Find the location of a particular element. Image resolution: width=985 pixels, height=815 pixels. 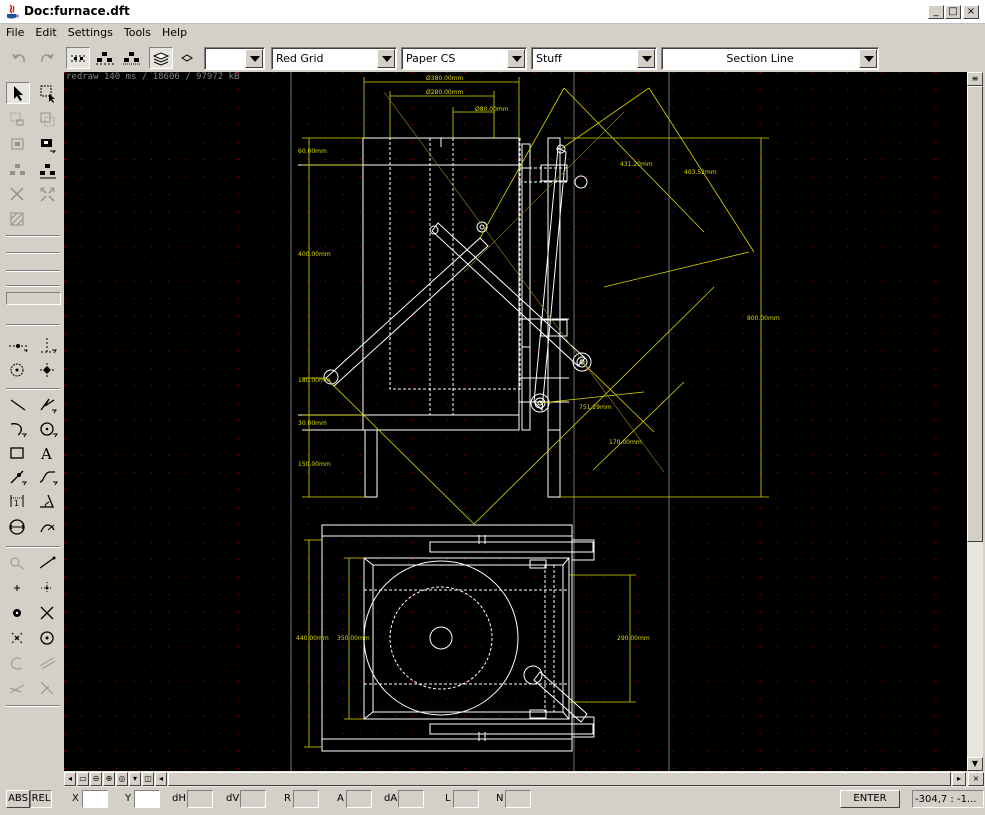

horizontal-scrollbar: ◂ ▭ ⊖ ⊕ ◎ ▾ ◫ ◂ ▸ × is located at coordinates (524, 779).